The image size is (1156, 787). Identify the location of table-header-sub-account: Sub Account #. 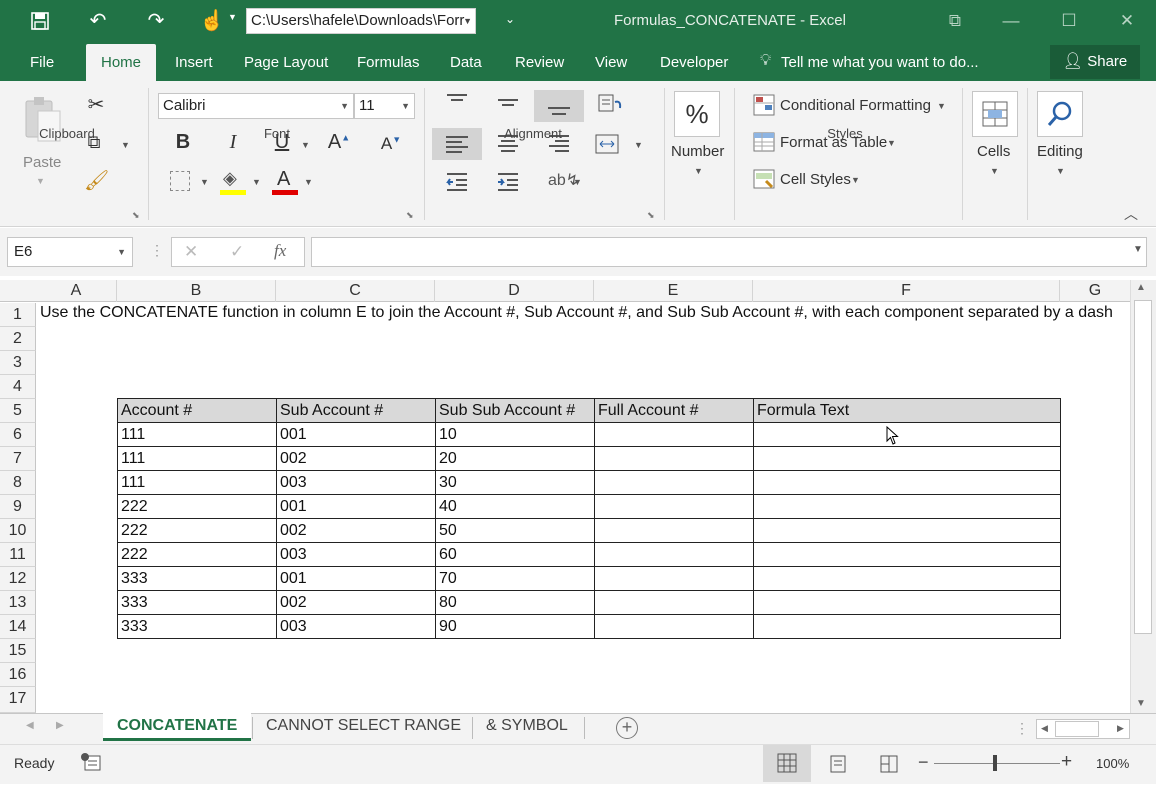
(355, 411).